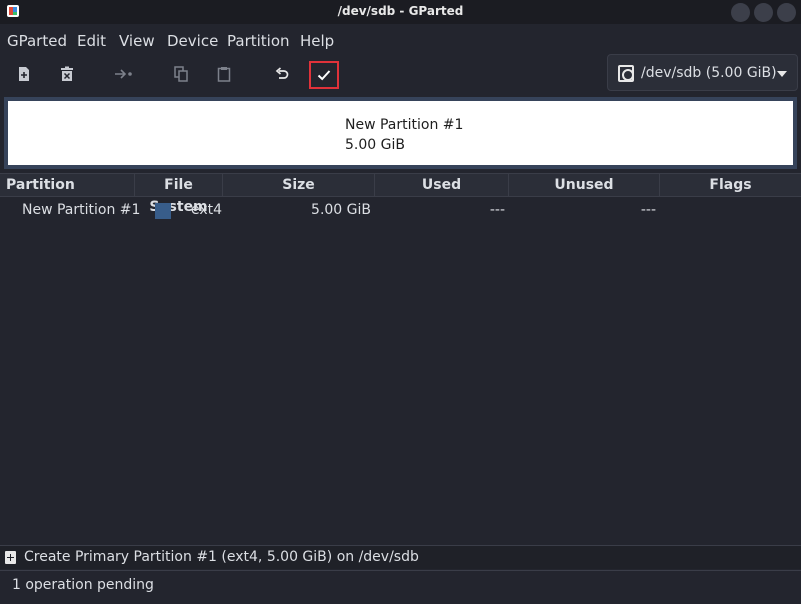 Image resolution: width=801 pixels, height=604 pixels. I want to click on column-header-unused: Unused, so click(584, 185).